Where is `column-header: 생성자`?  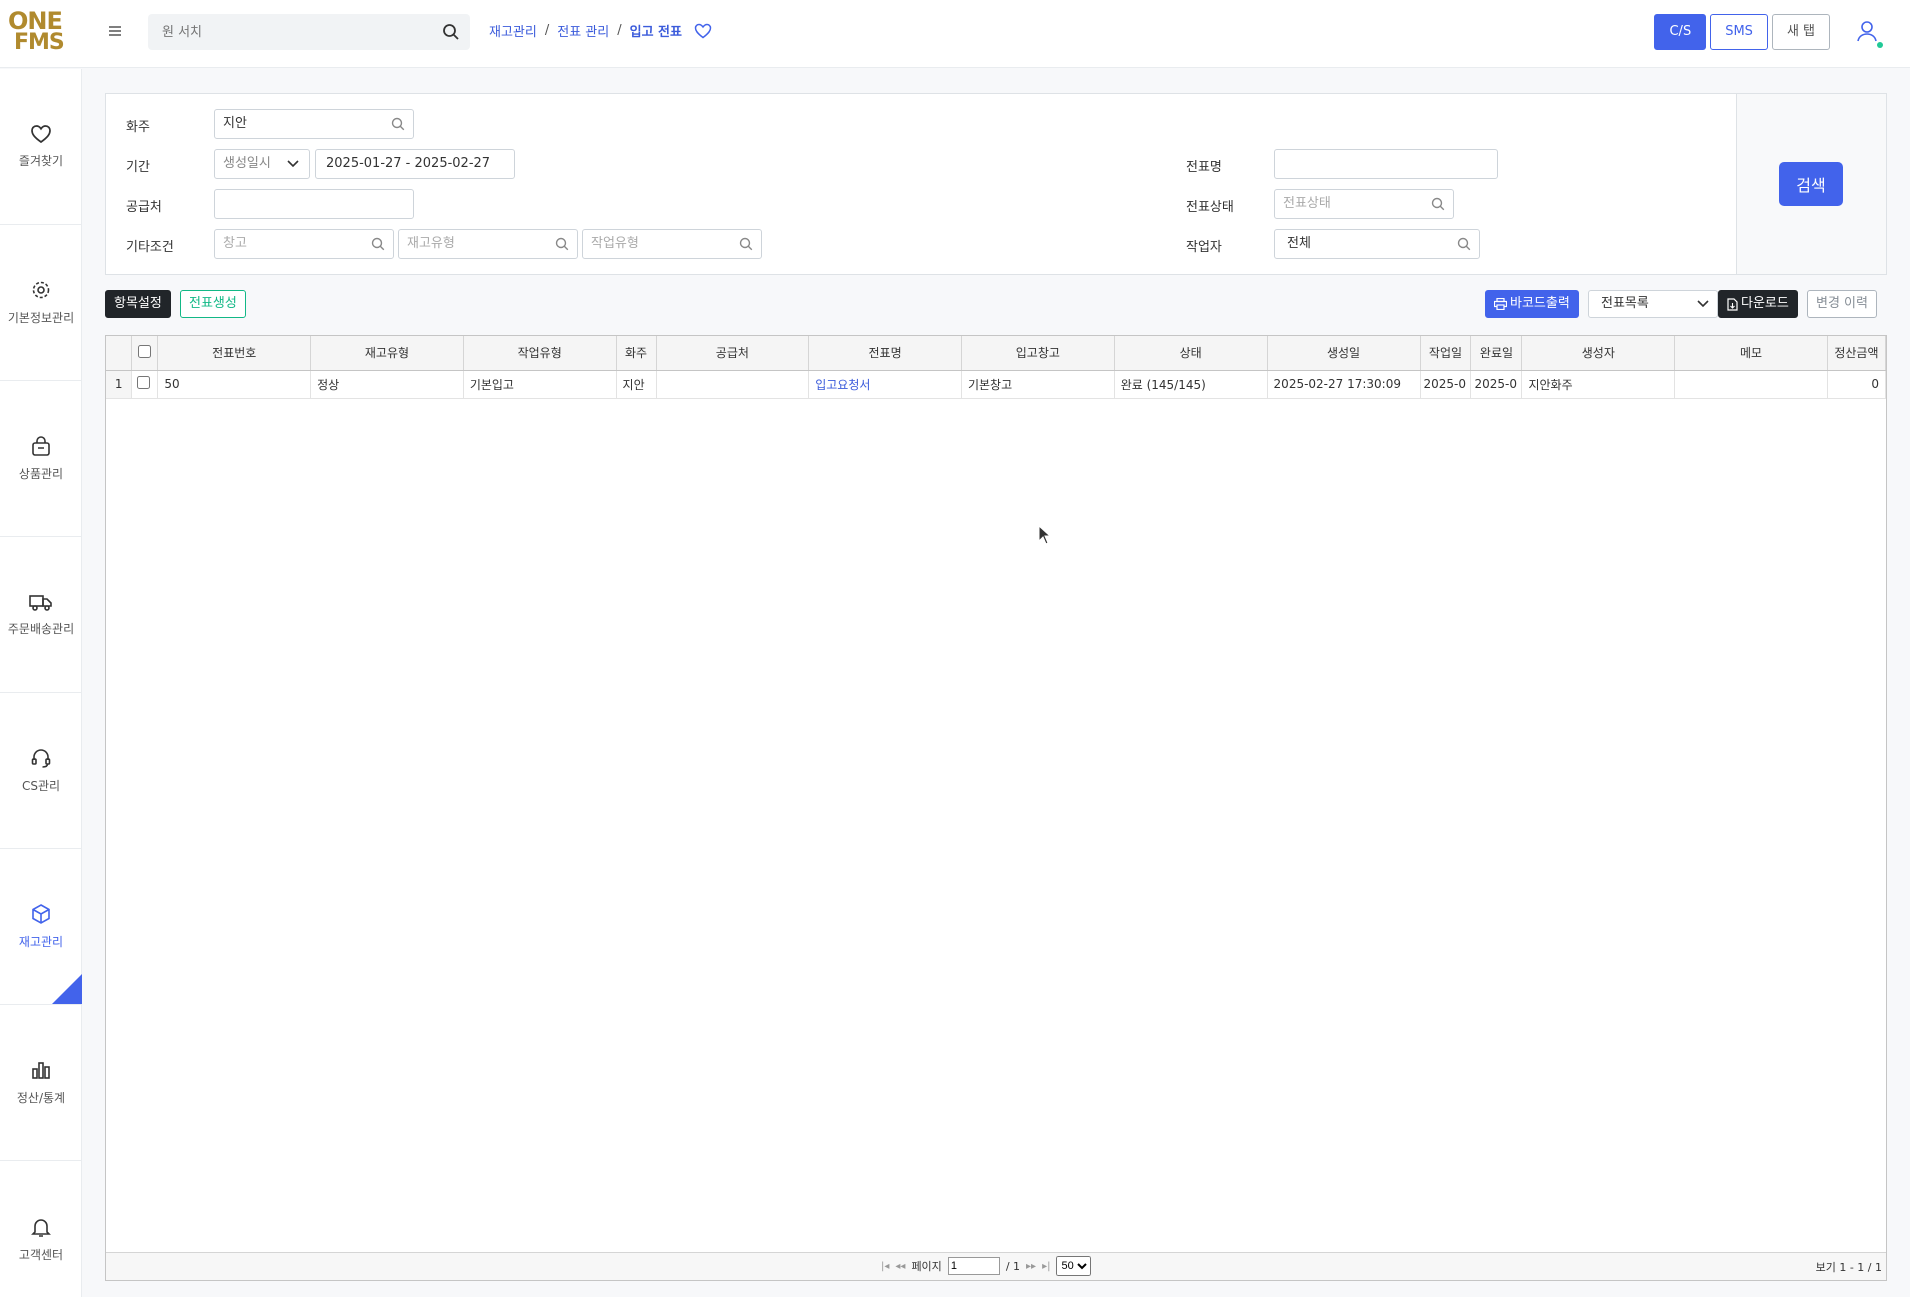
column-header: 생성자 is located at coordinates (1598, 353).